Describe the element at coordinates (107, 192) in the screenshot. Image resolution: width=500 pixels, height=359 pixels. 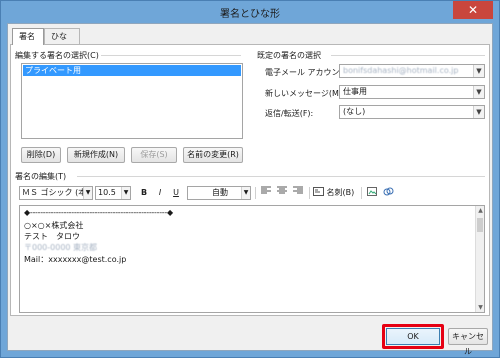
I see `font-size-value: 10.5` at that location.